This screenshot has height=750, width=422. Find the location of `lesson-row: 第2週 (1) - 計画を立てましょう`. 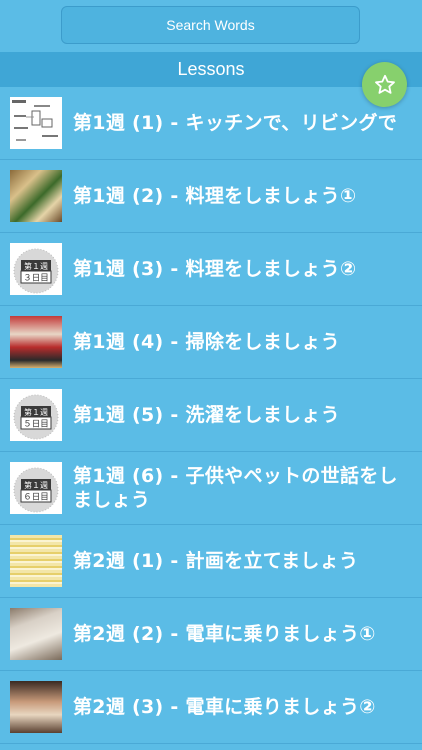

lesson-row: 第2週 (1) - 計画を立てましょう is located at coordinates (211, 561).